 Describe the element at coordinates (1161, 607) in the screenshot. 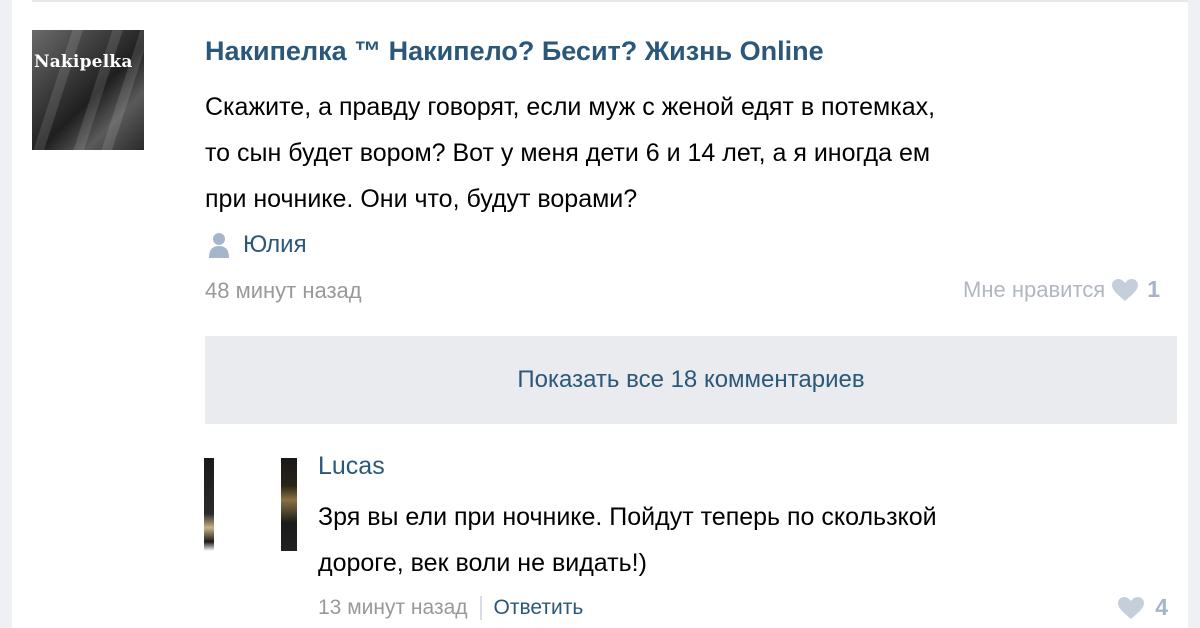

I see `comment-like-count: 4` at that location.